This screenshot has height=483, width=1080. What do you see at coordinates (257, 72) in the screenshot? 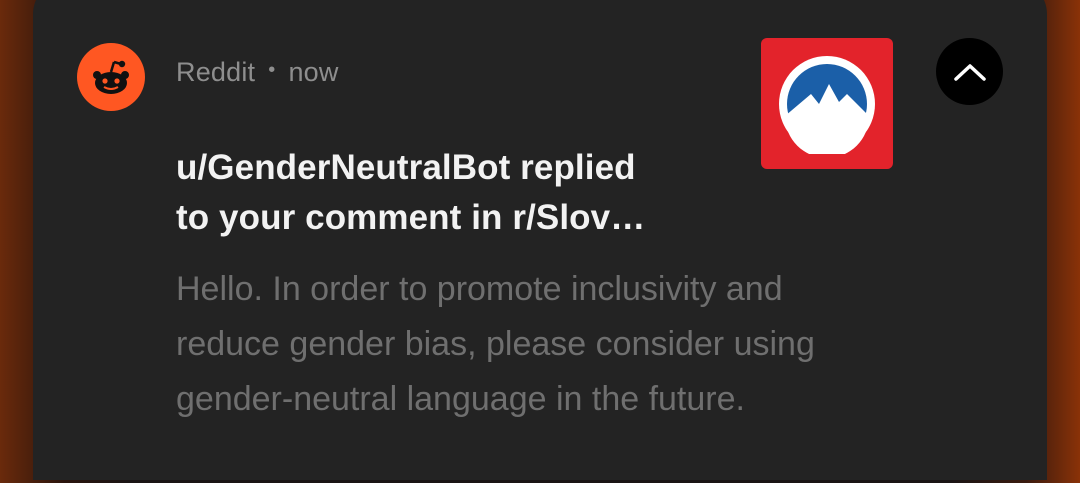
I see `notification-header: Reddit • now` at bounding box center [257, 72].